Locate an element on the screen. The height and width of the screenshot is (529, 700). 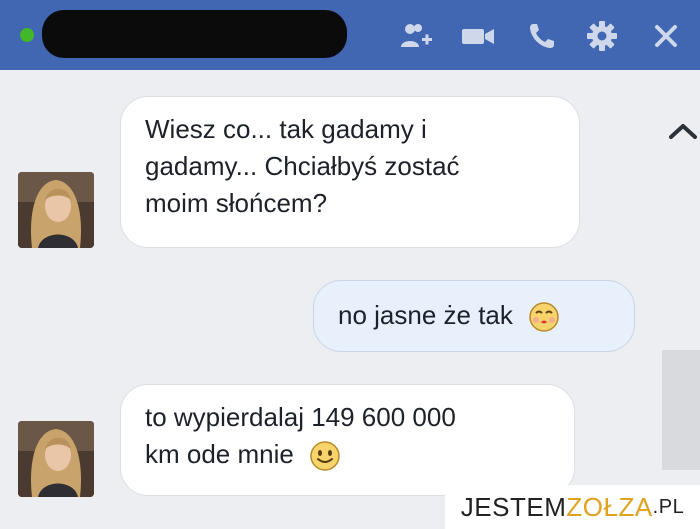
chevron-up-icon is located at coordinates (683, 131).